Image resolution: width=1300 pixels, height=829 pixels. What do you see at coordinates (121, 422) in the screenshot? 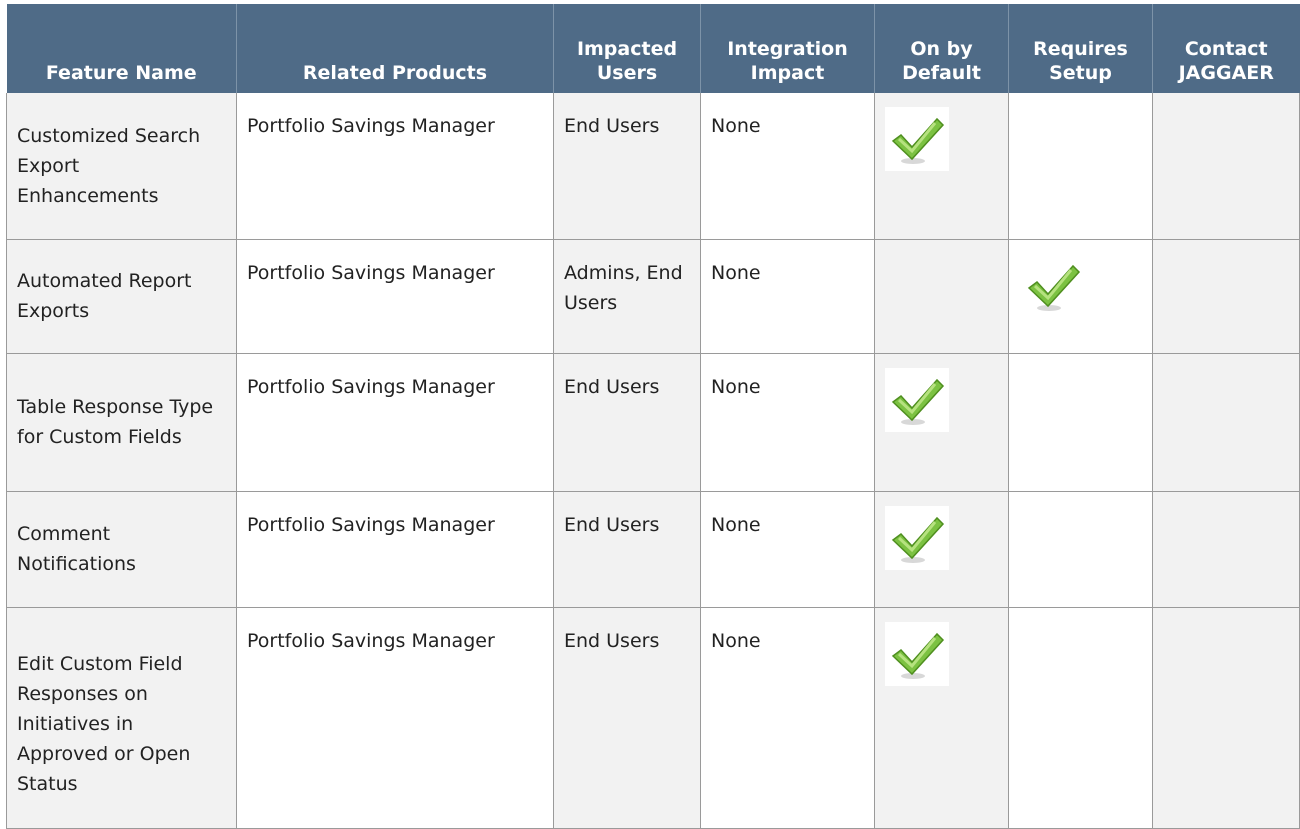
I see `feature-name-cell: Table Response Type for Custom Fields` at bounding box center [121, 422].